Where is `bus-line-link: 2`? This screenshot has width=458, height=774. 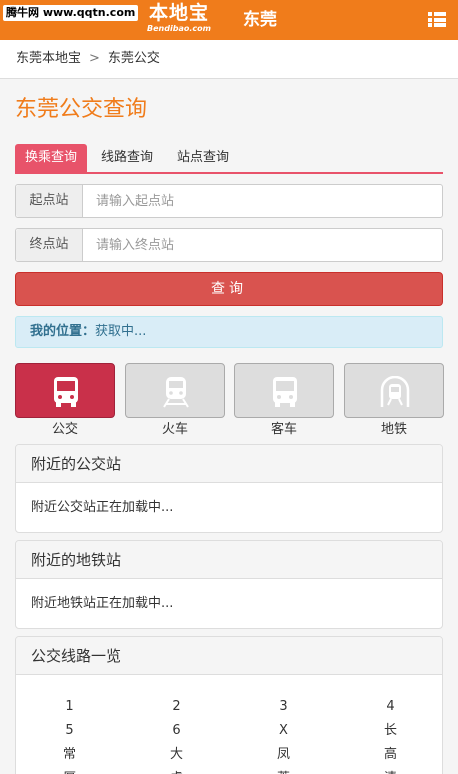
bus-line-link: 2 is located at coordinates (176, 707).